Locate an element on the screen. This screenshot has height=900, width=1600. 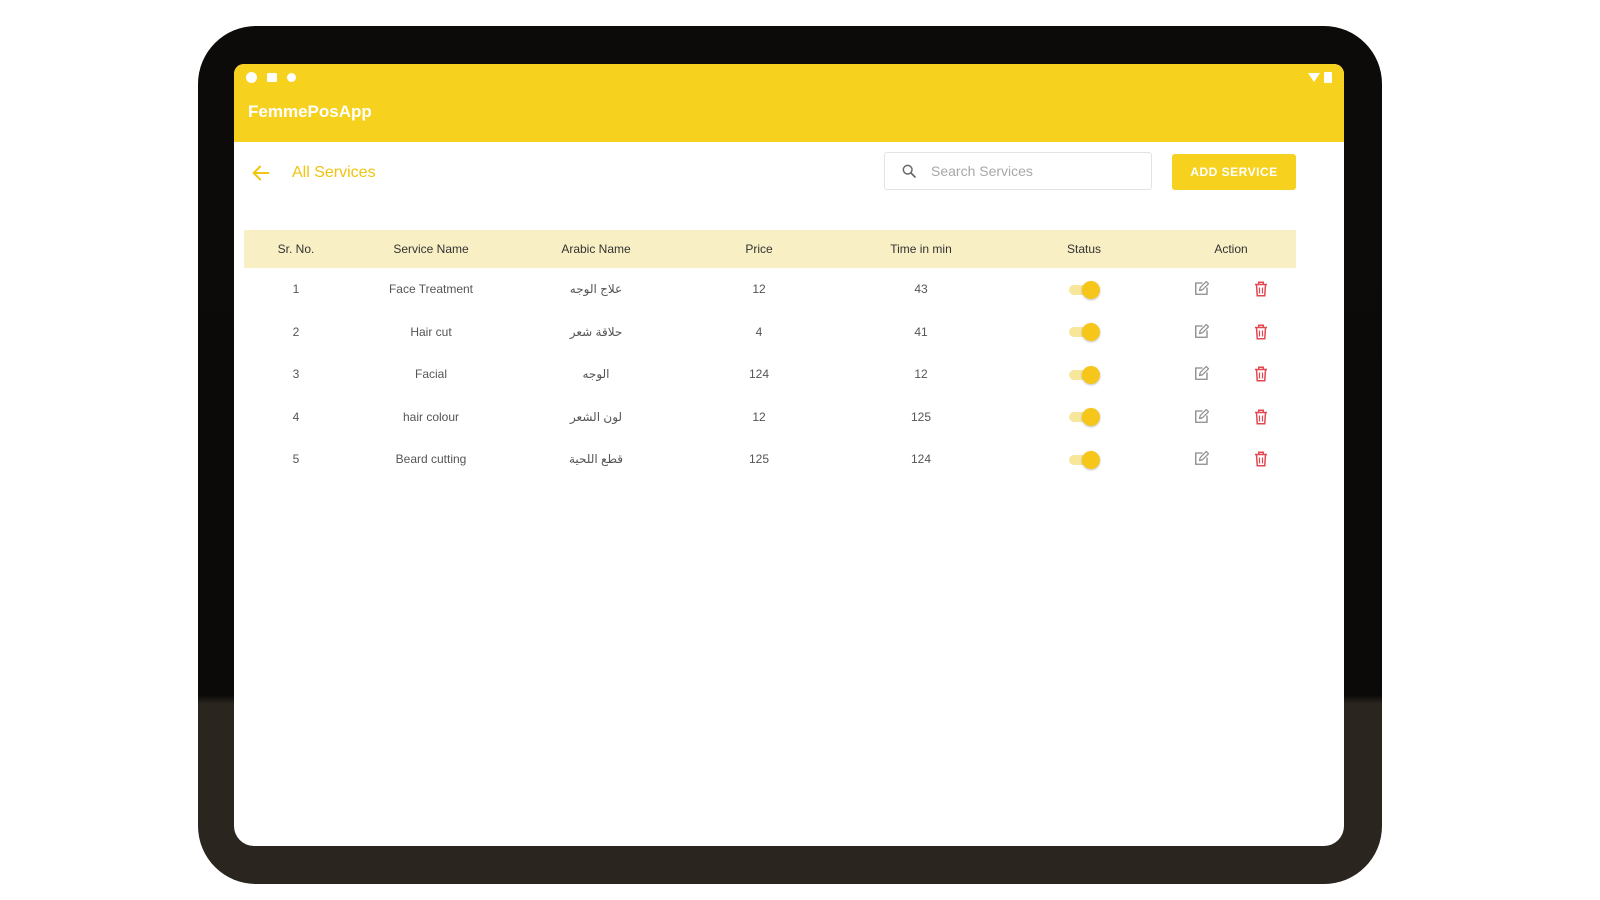
app-bar: FemmePosApp is located at coordinates (789, 103).